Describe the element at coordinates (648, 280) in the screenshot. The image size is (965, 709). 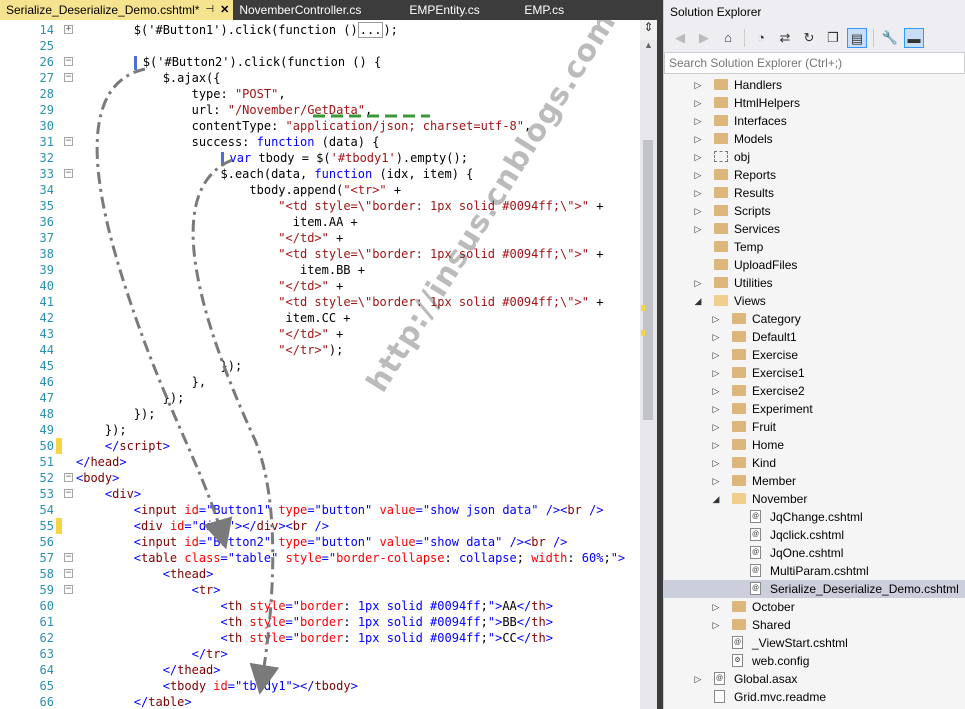
I see `scroll-thumb` at that location.